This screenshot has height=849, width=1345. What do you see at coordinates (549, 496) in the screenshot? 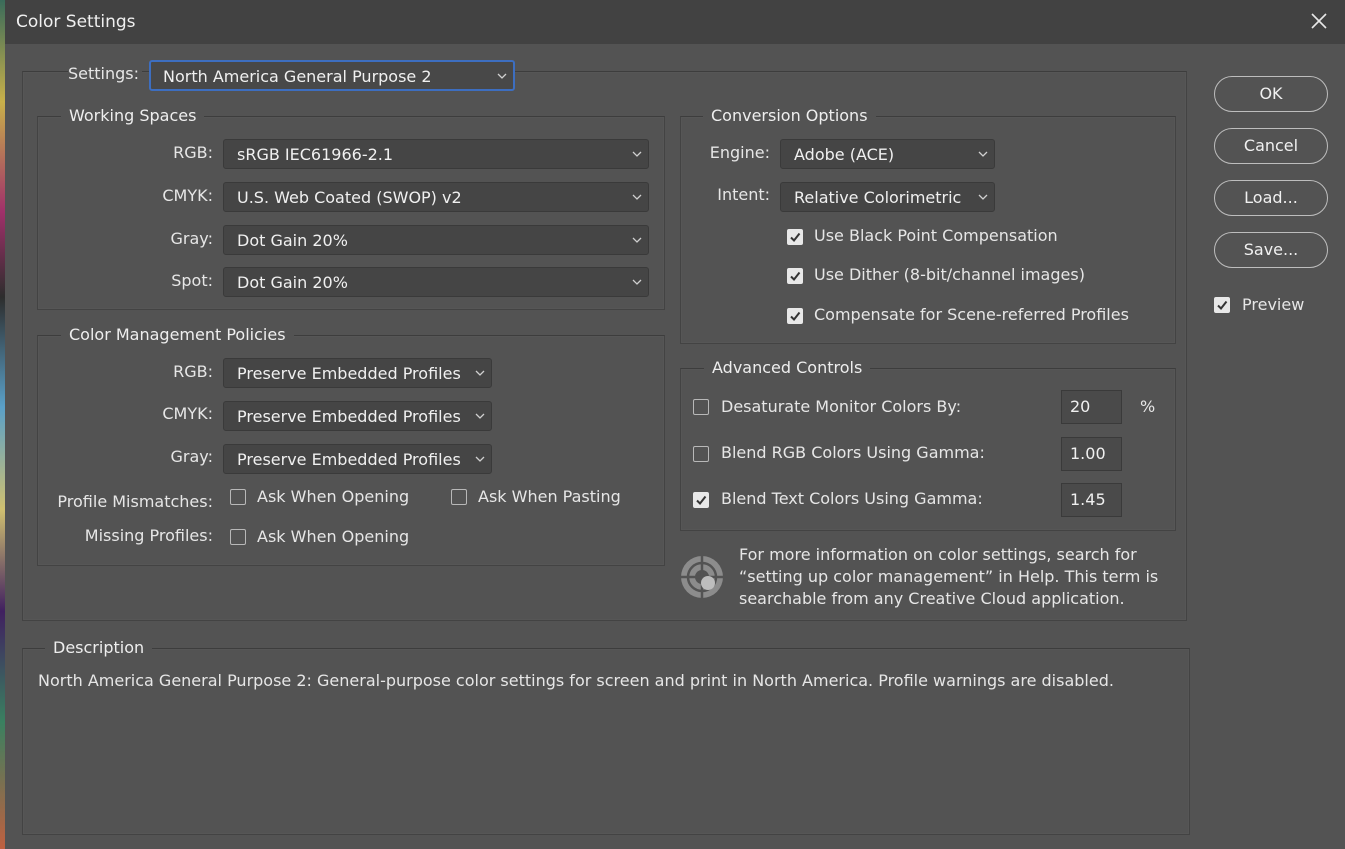
I see `mismatch-pasting-label: Ask When Pasting` at bounding box center [549, 496].